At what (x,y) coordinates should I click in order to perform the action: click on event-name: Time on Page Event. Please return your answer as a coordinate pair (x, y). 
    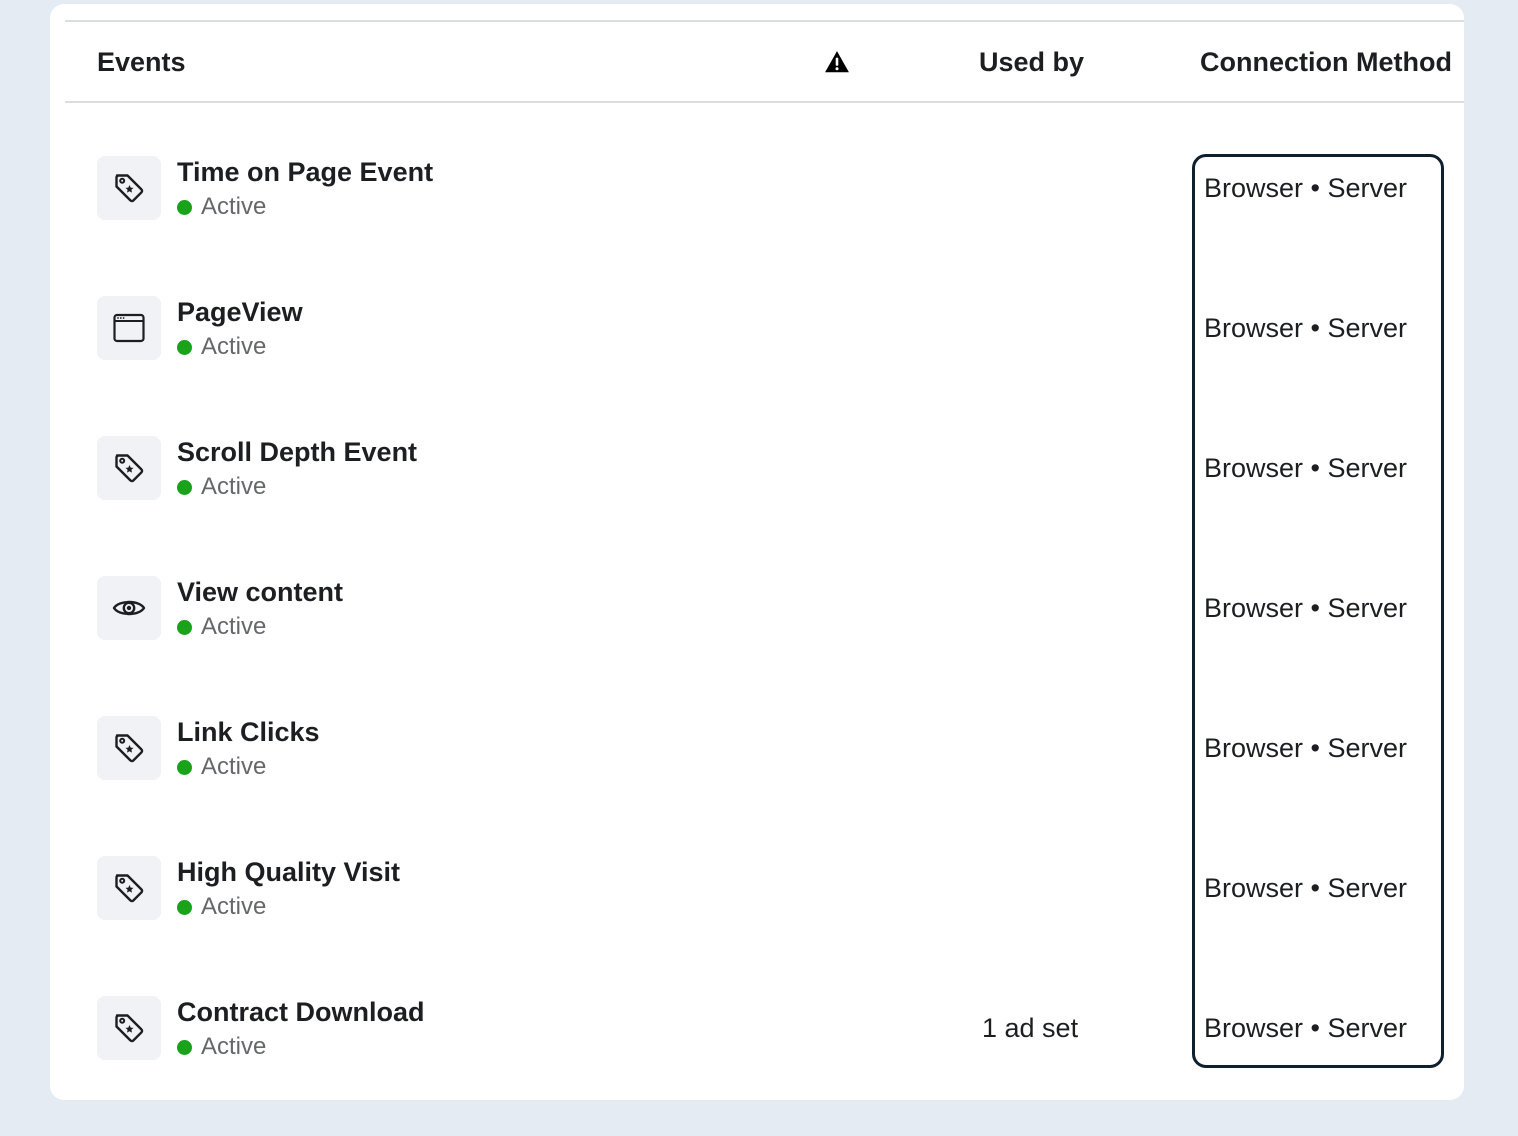
    Looking at the image, I should click on (305, 172).